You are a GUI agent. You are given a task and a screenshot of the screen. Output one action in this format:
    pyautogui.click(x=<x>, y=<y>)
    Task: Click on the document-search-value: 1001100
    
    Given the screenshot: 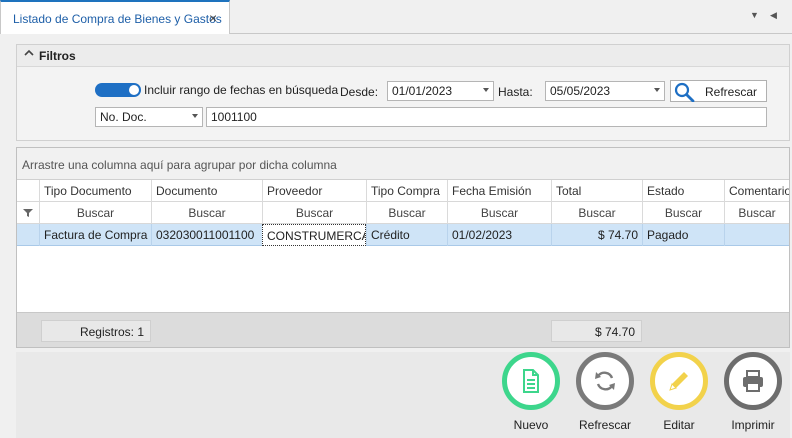 What is the action you would take?
    pyautogui.click(x=234, y=117)
    